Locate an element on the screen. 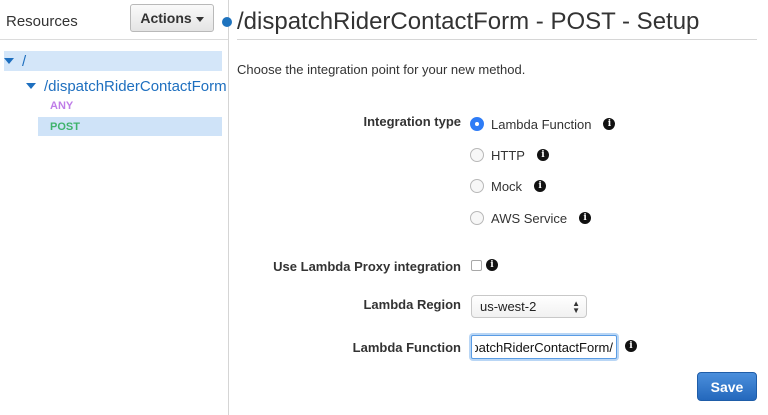 The height and width of the screenshot is (415, 768). proxy-integration-checkbox is located at coordinates (476, 265).